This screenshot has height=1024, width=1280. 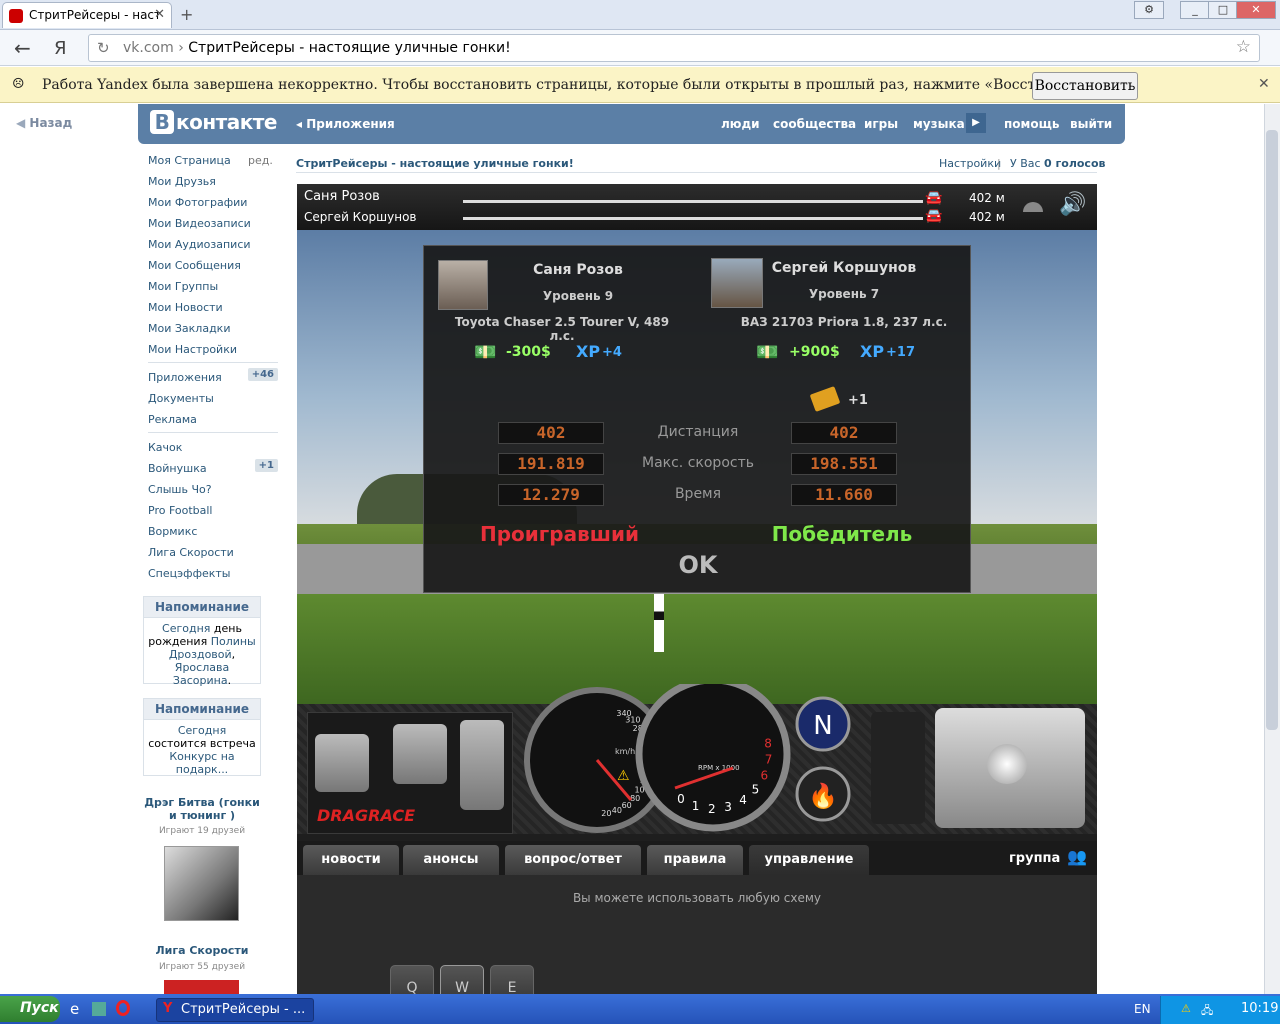 What do you see at coordinates (159, 14) in the screenshot?
I see `close-tab-icon: ✕` at bounding box center [159, 14].